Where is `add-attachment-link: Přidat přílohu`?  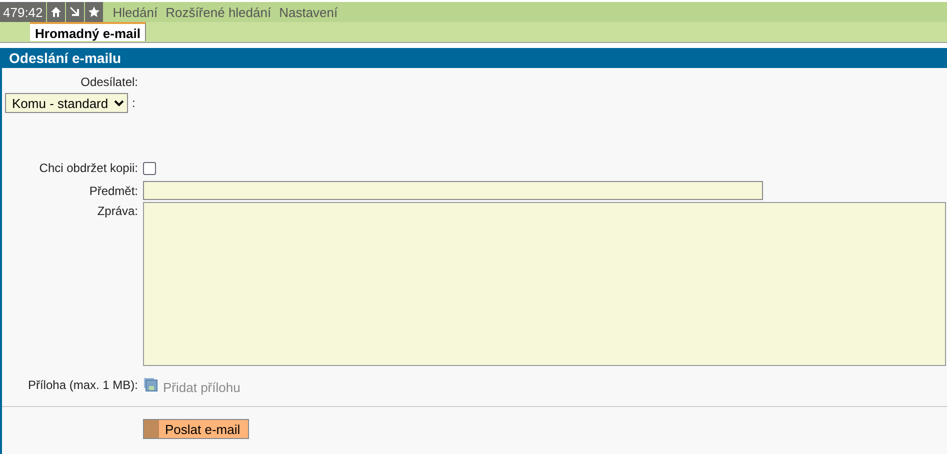
add-attachment-link: Přidat přílohu is located at coordinates (201, 387).